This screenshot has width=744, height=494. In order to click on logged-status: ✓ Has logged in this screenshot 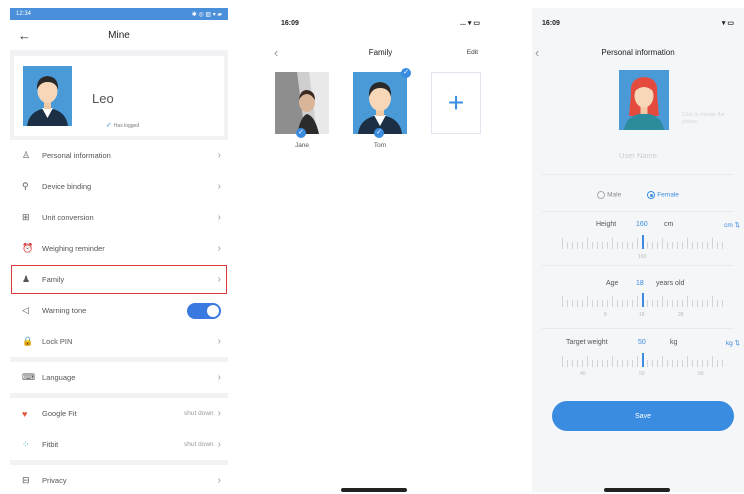, I will do `click(123, 125)`.